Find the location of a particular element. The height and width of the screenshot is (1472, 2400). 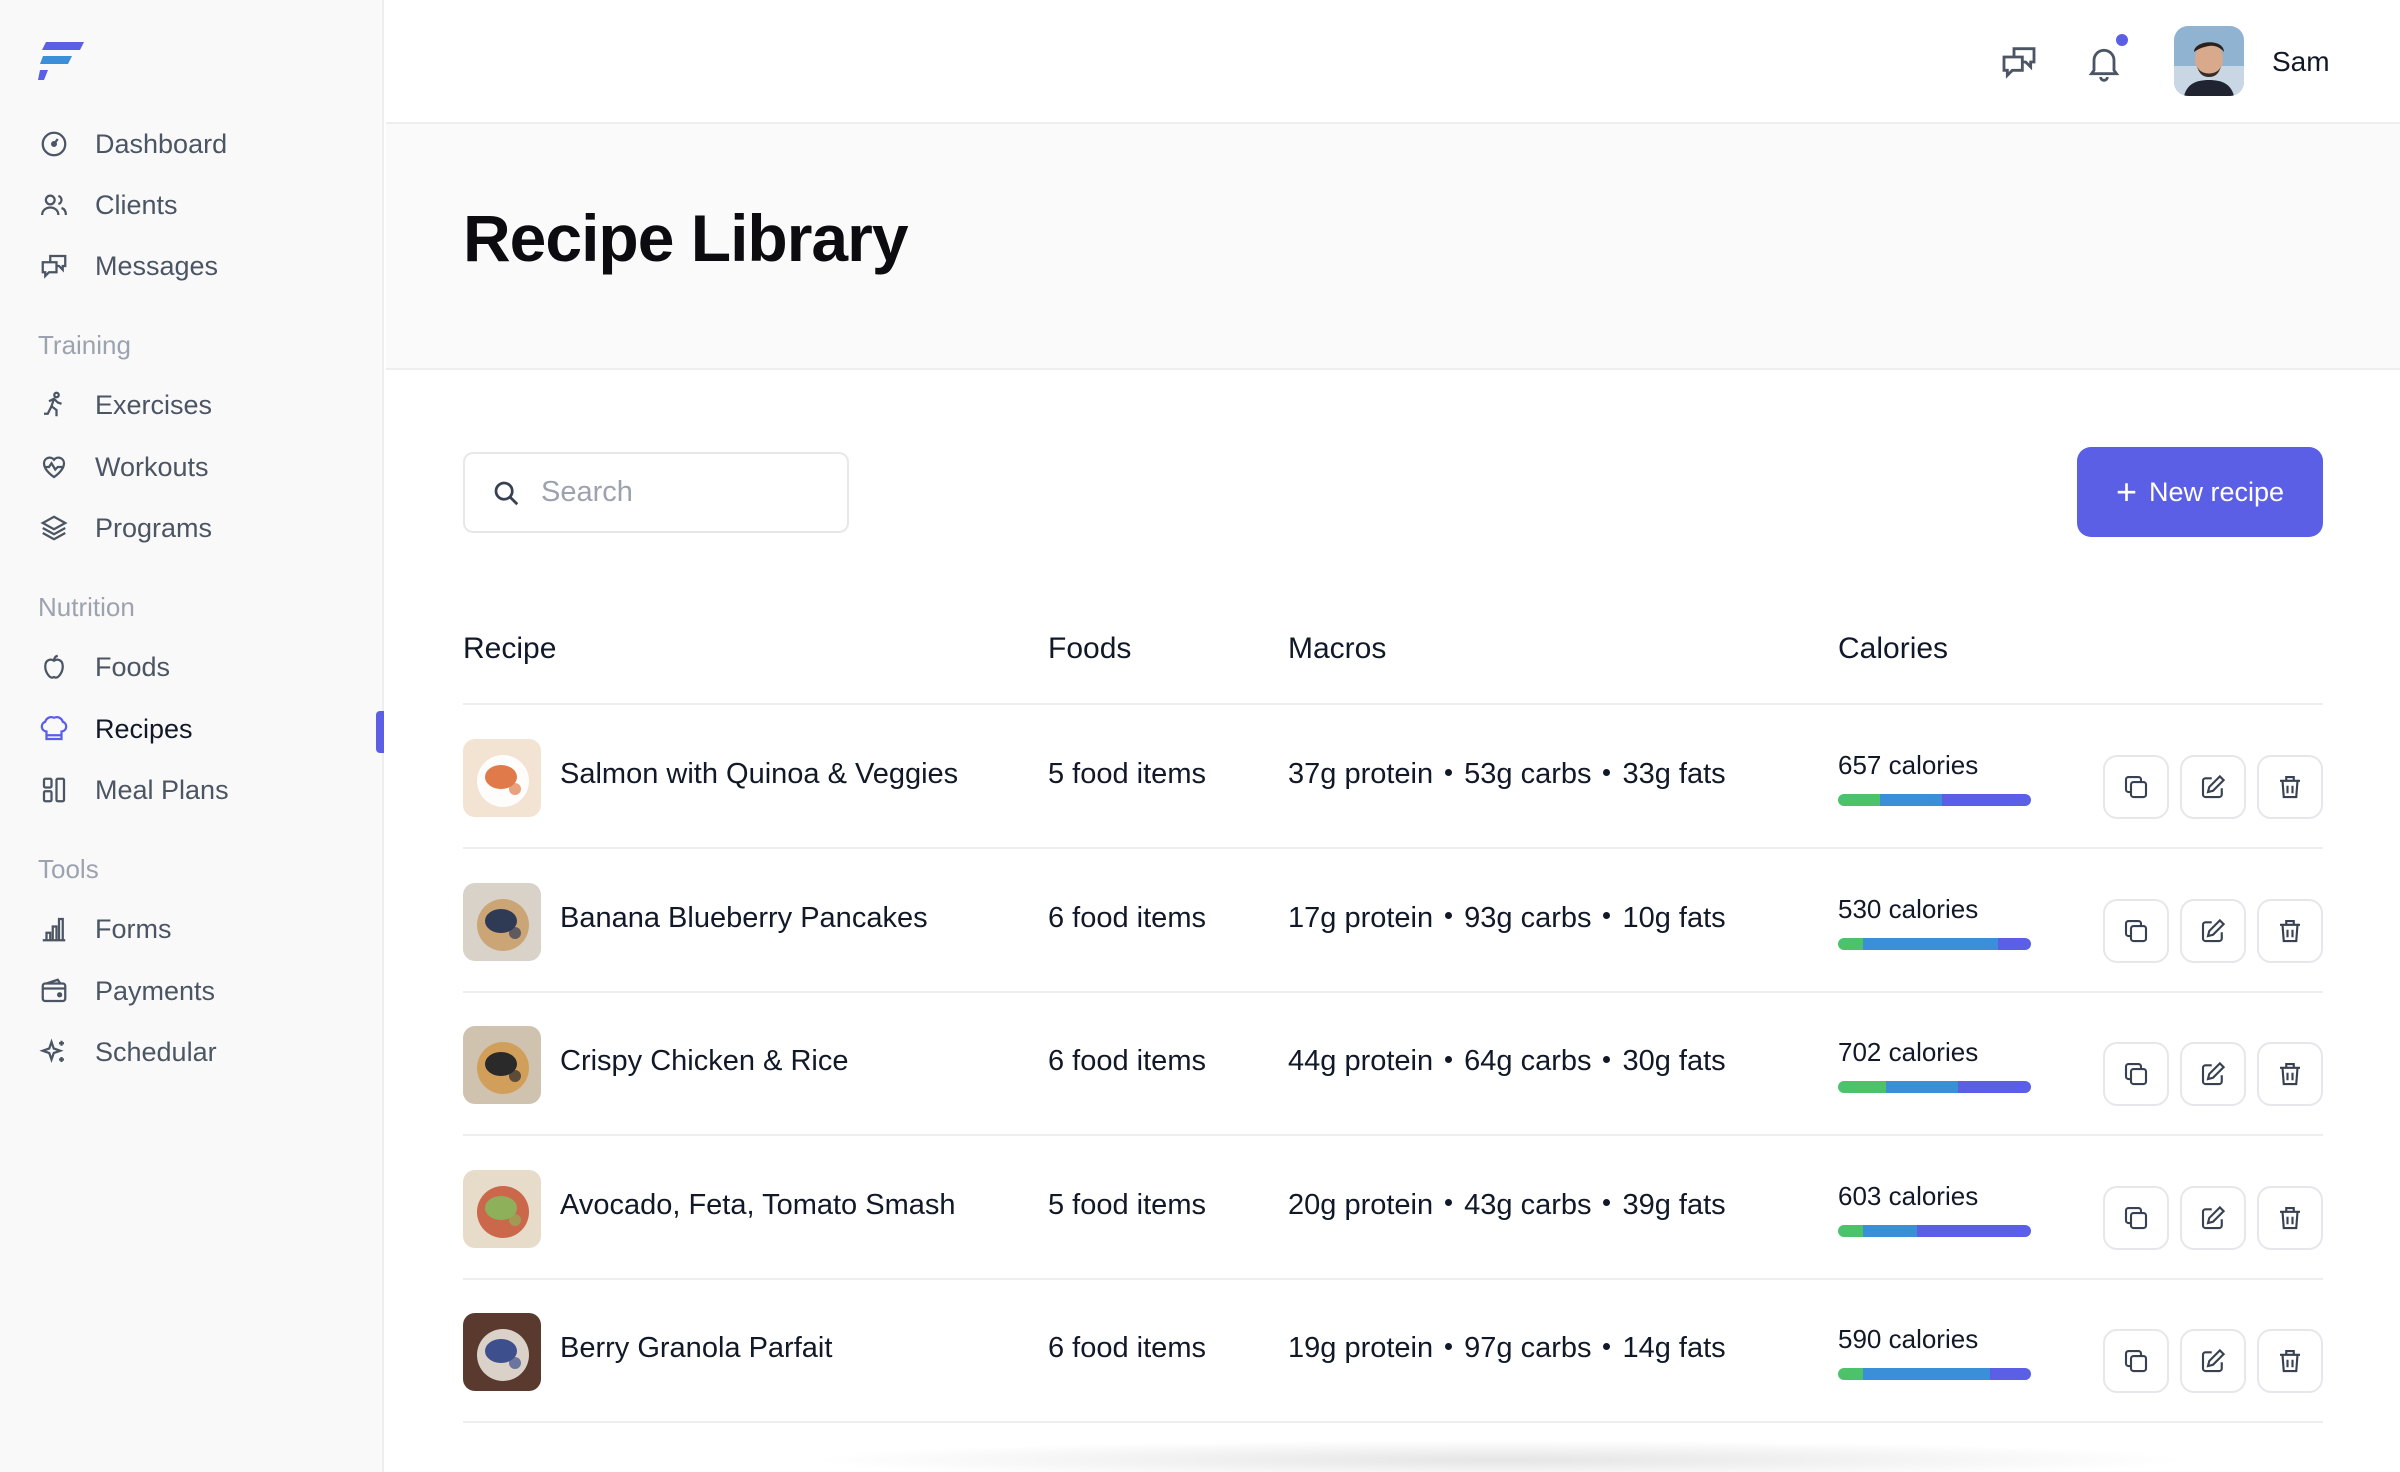

protein-value: 20g protein is located at coordinates (1361, 1204).